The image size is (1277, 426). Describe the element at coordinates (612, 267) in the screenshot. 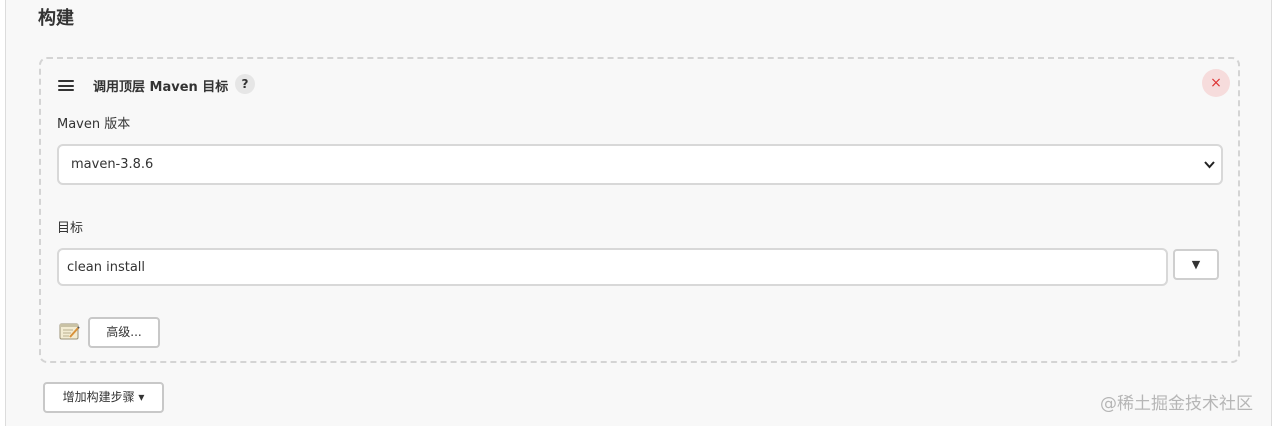

I see `goals-input` at that location.